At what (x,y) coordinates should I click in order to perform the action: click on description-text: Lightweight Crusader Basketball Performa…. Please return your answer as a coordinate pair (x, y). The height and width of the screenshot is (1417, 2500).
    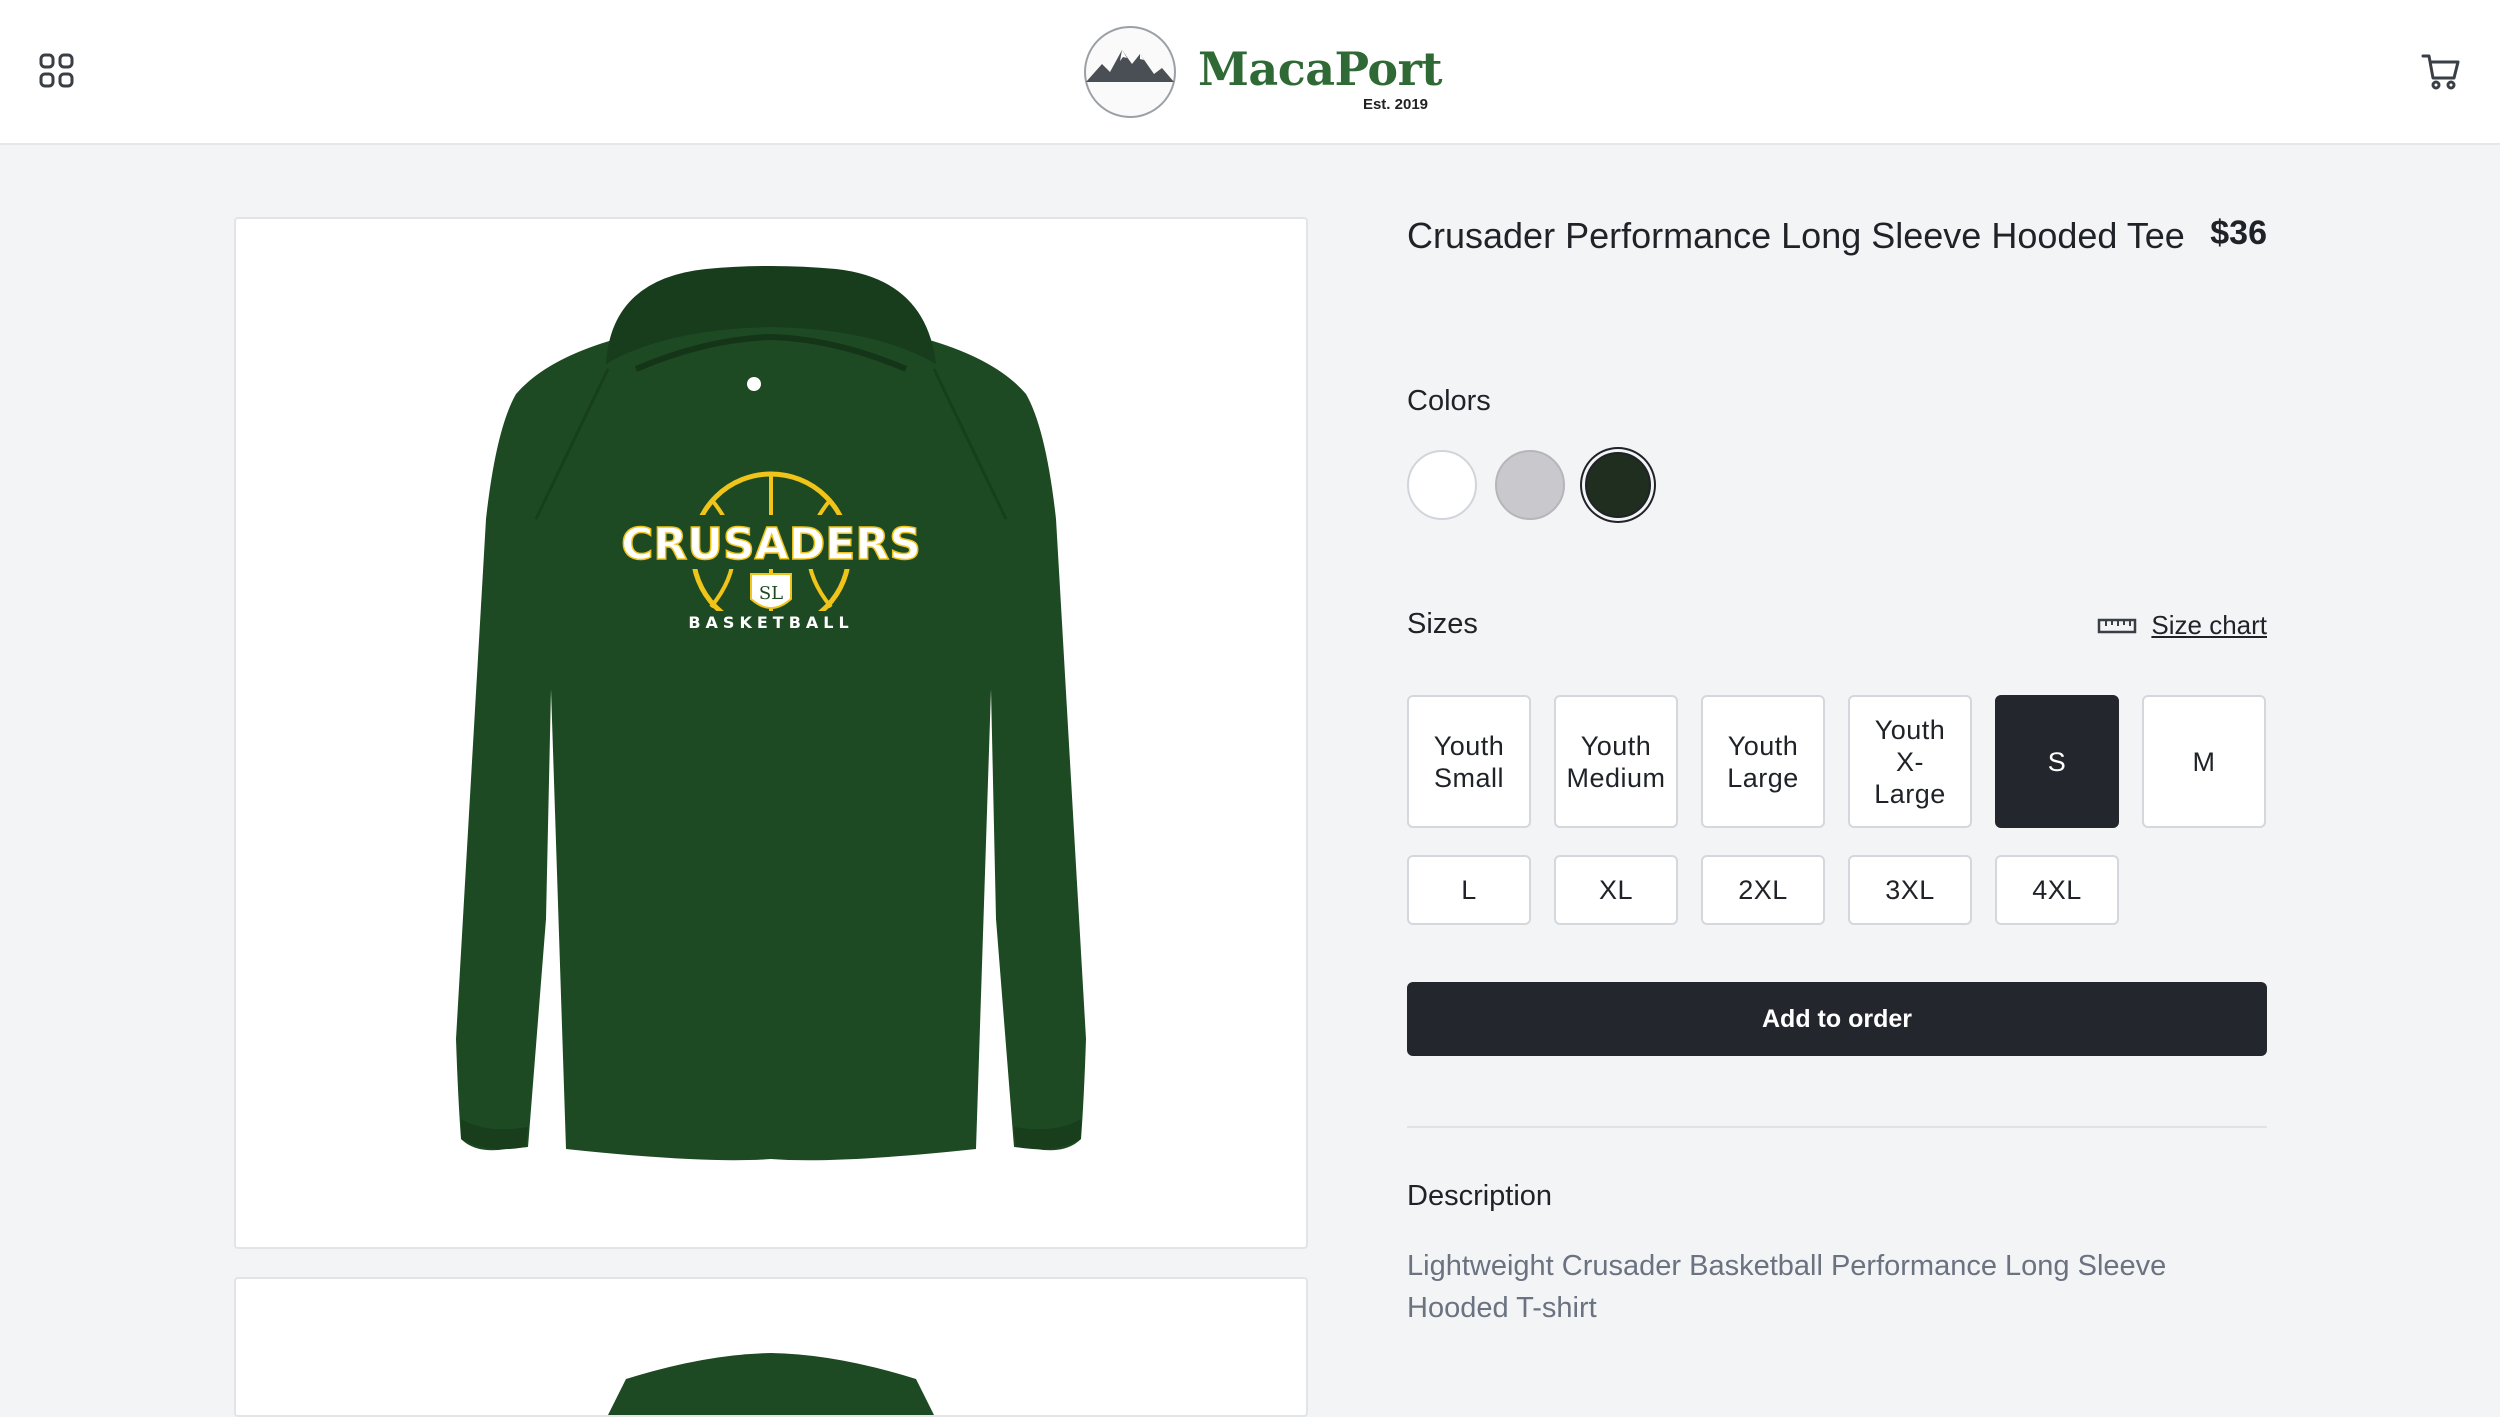
    Looking at the image, I should click on (1787, 1287).